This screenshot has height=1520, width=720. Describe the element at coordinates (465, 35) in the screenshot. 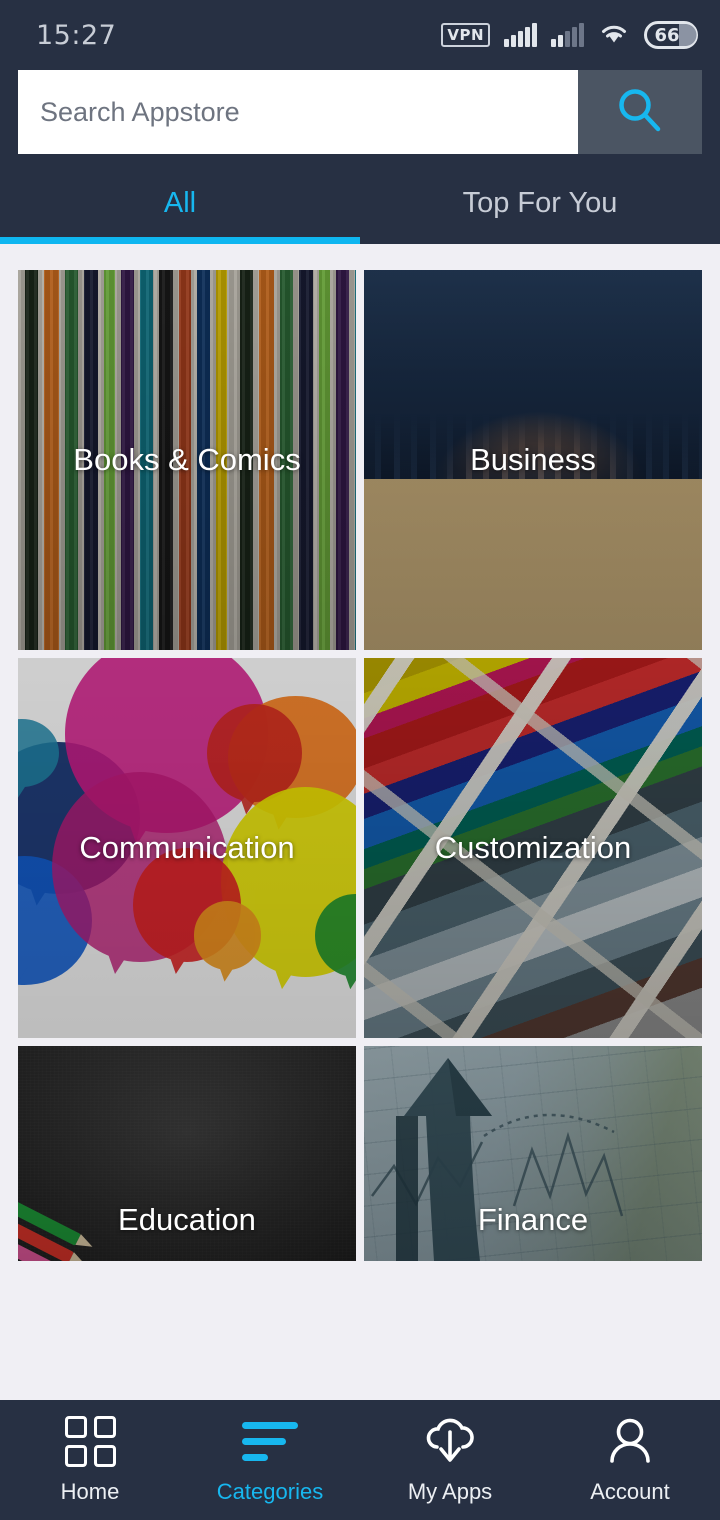

I see `vpn-icon: VPN` at that location.